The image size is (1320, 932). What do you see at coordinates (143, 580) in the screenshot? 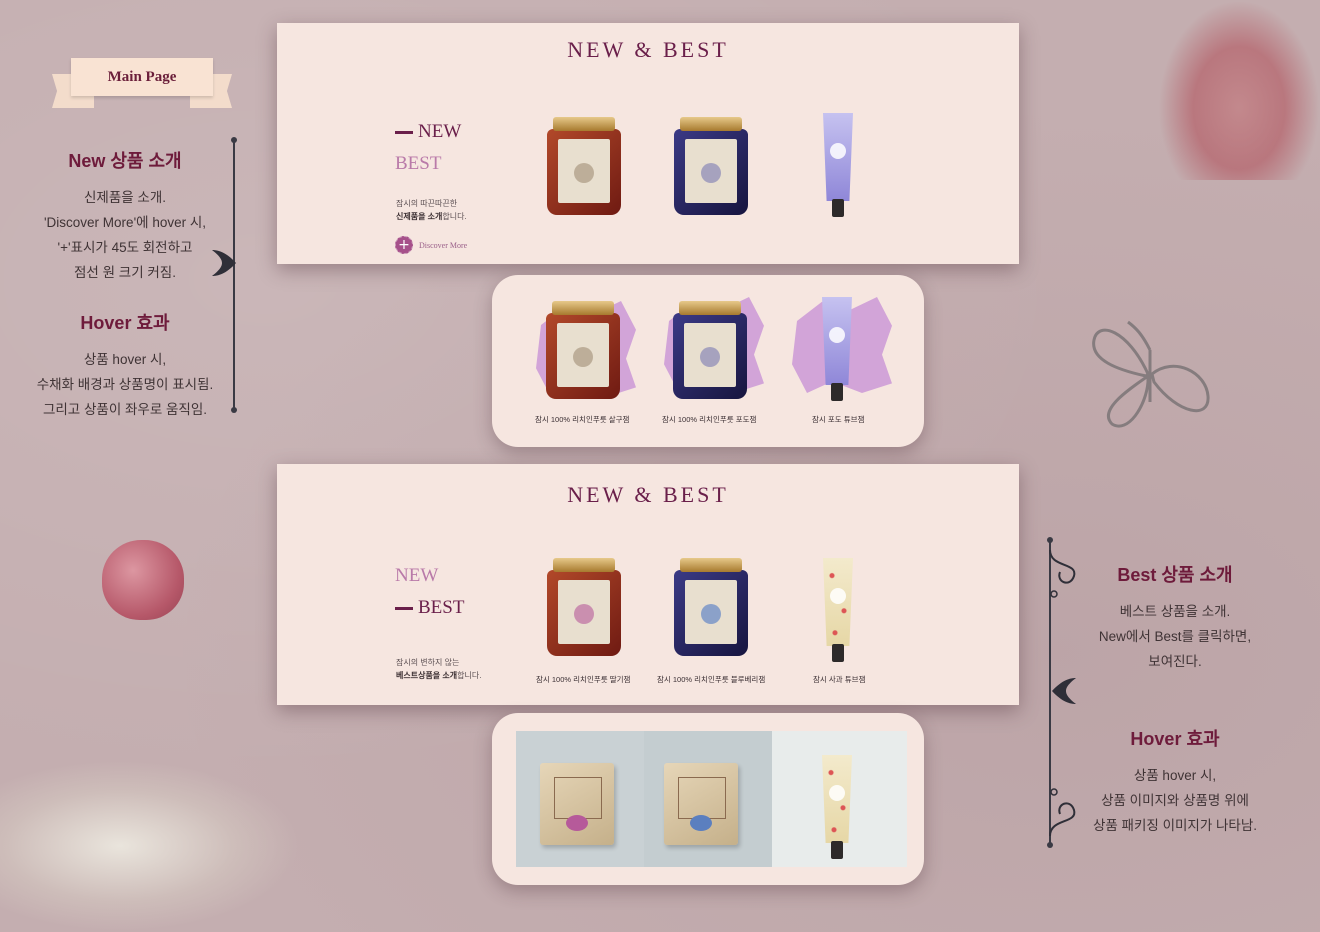
I see `apple-decoration` at bounding box center [143, 580].